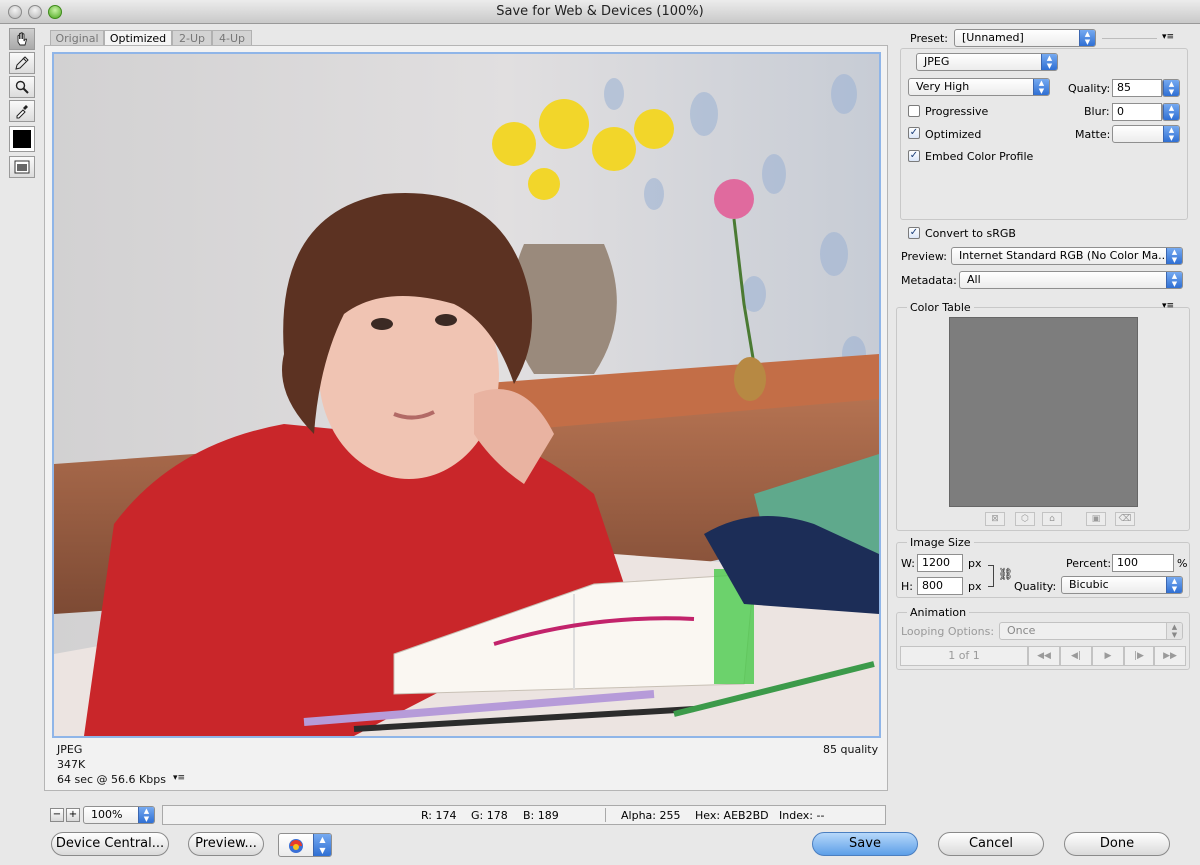 The height and width of the screenshot is (865, 1200). Describe the element at coordinates (908, 563) in the screenshot. I see `width-label: W:` at that location.